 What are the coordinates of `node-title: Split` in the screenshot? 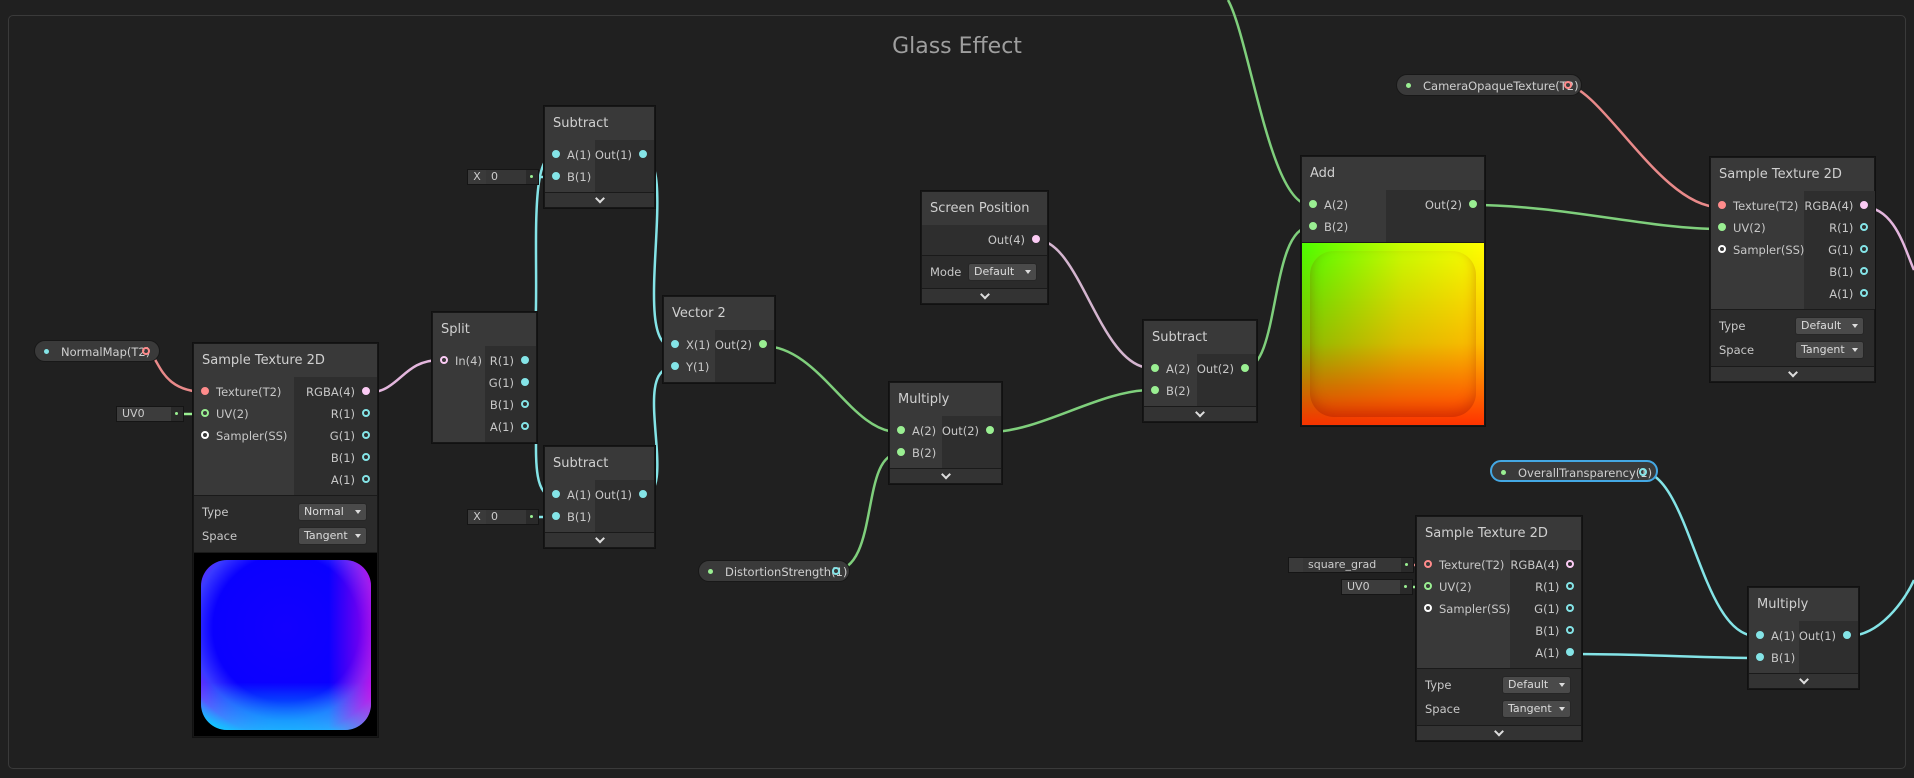 It's located at (484, 329).